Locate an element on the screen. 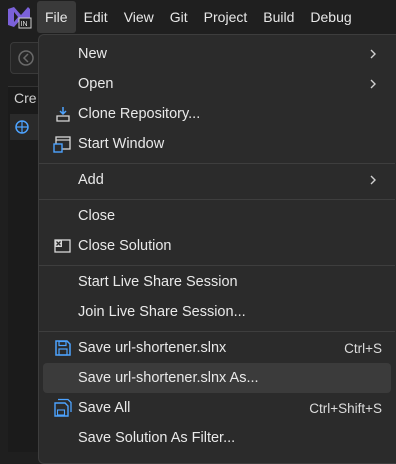 The image size is (396, 464). menubar-edit: Edit is located at coordinates (96, 17).